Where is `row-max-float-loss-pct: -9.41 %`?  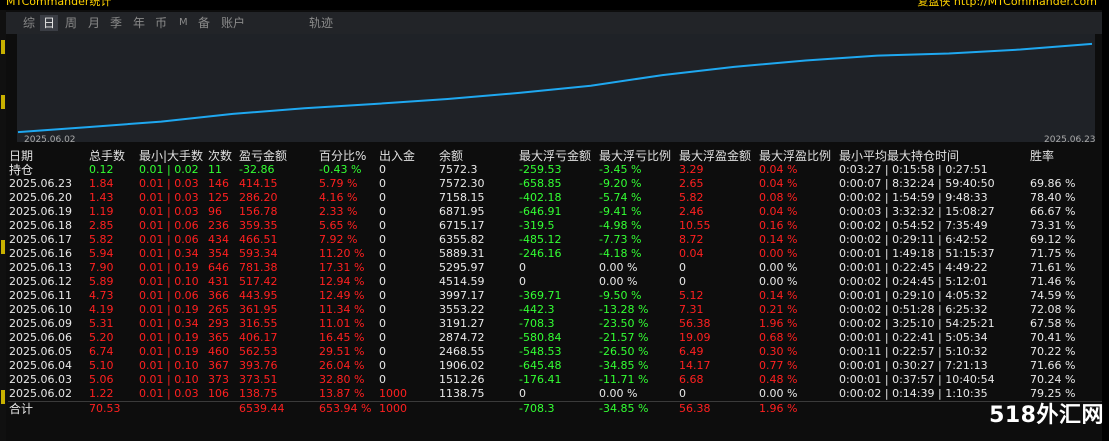
row-max-float-loss-pct: -9.41 % is located at coordinates (620, 211).